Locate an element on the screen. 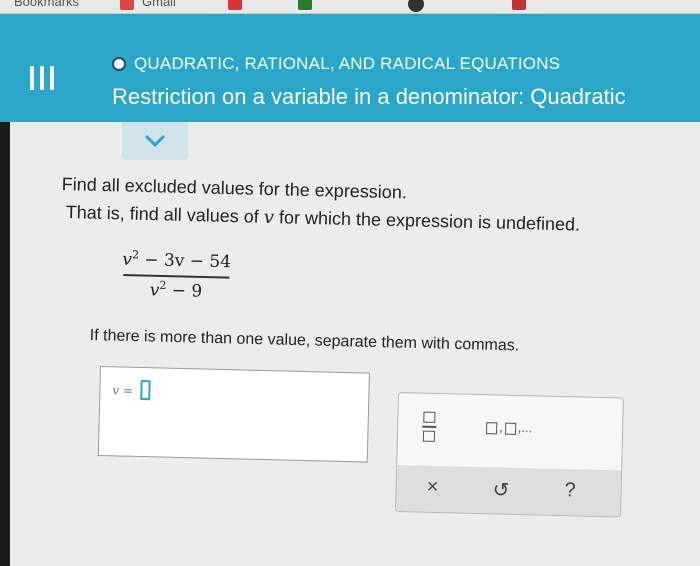 The image size is (700, 566). expand-button is located at coordinates (155, 141).